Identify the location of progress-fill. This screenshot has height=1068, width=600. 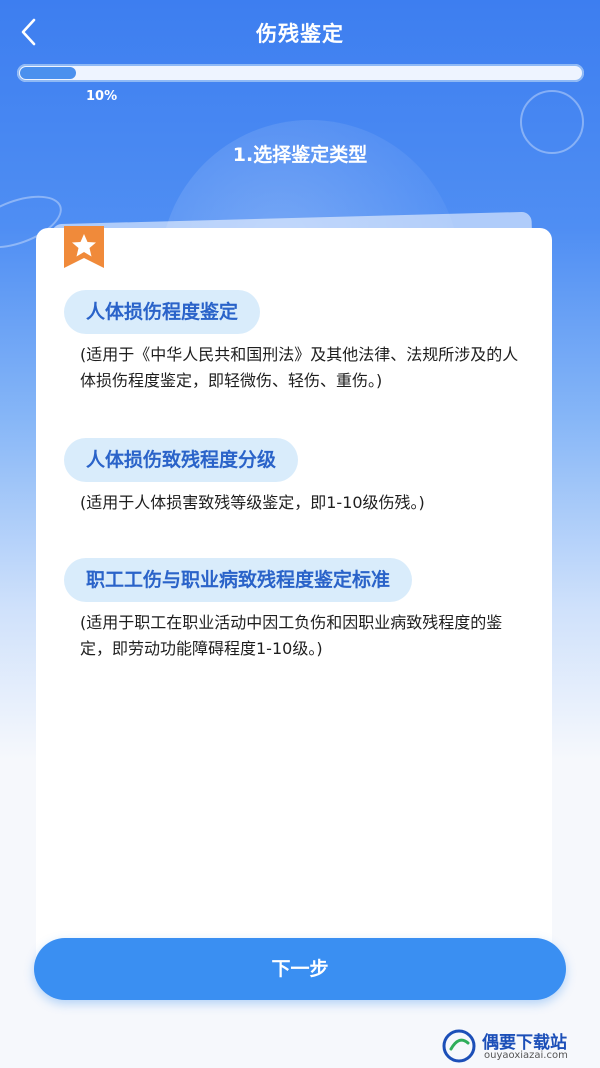
(48, 73).